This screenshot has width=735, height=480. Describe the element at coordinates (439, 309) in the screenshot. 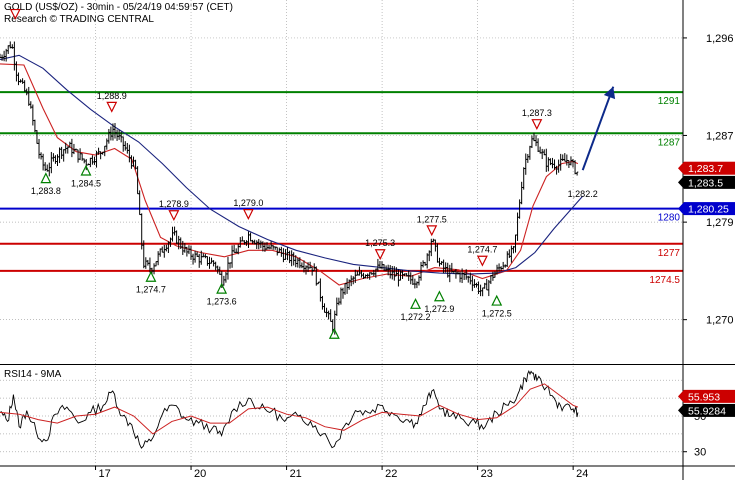

I see `annotation-label: 1,272.9` at that location.